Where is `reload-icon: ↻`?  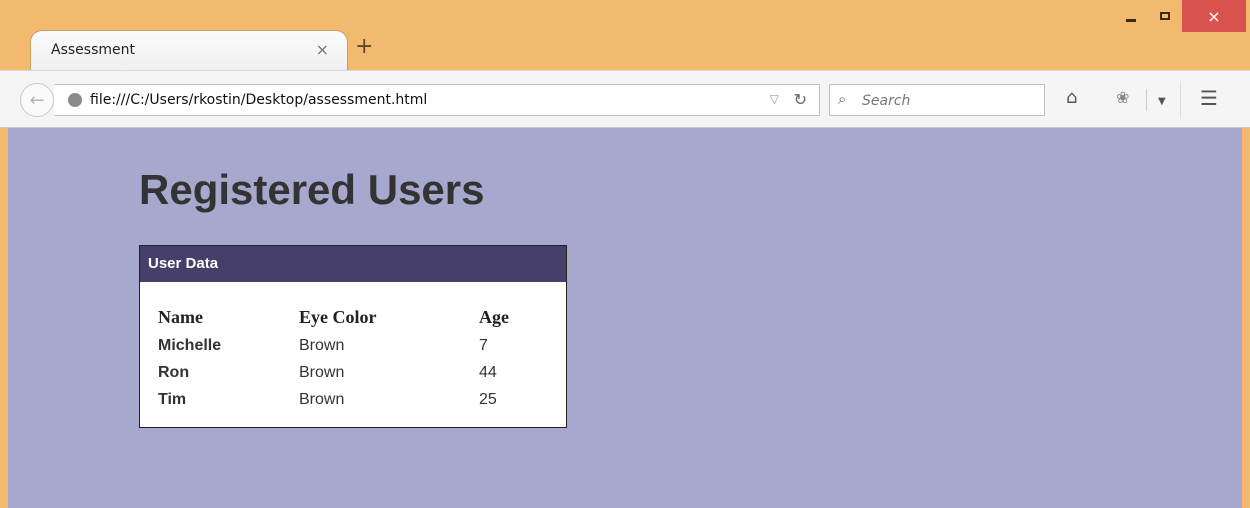
reload-icon: ↻ is located at coordinates (800, 99).